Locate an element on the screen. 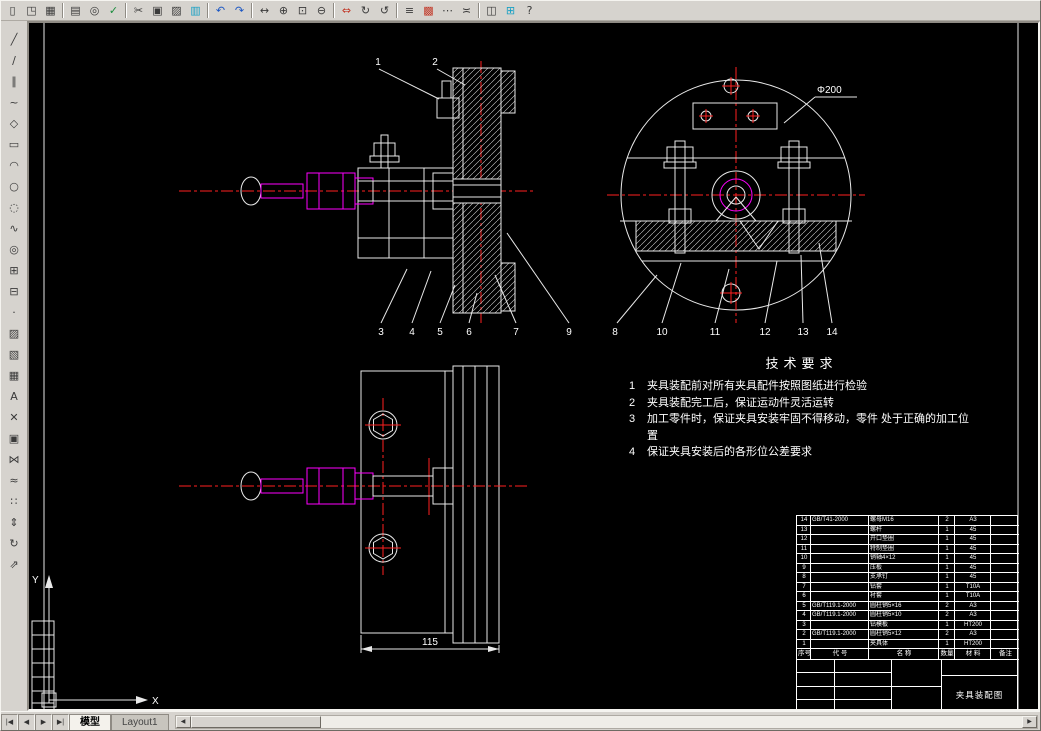 The width and height of the screenshot is (1041, 731). layer-color-icon: ▩ is located at coordinates (428, 10).